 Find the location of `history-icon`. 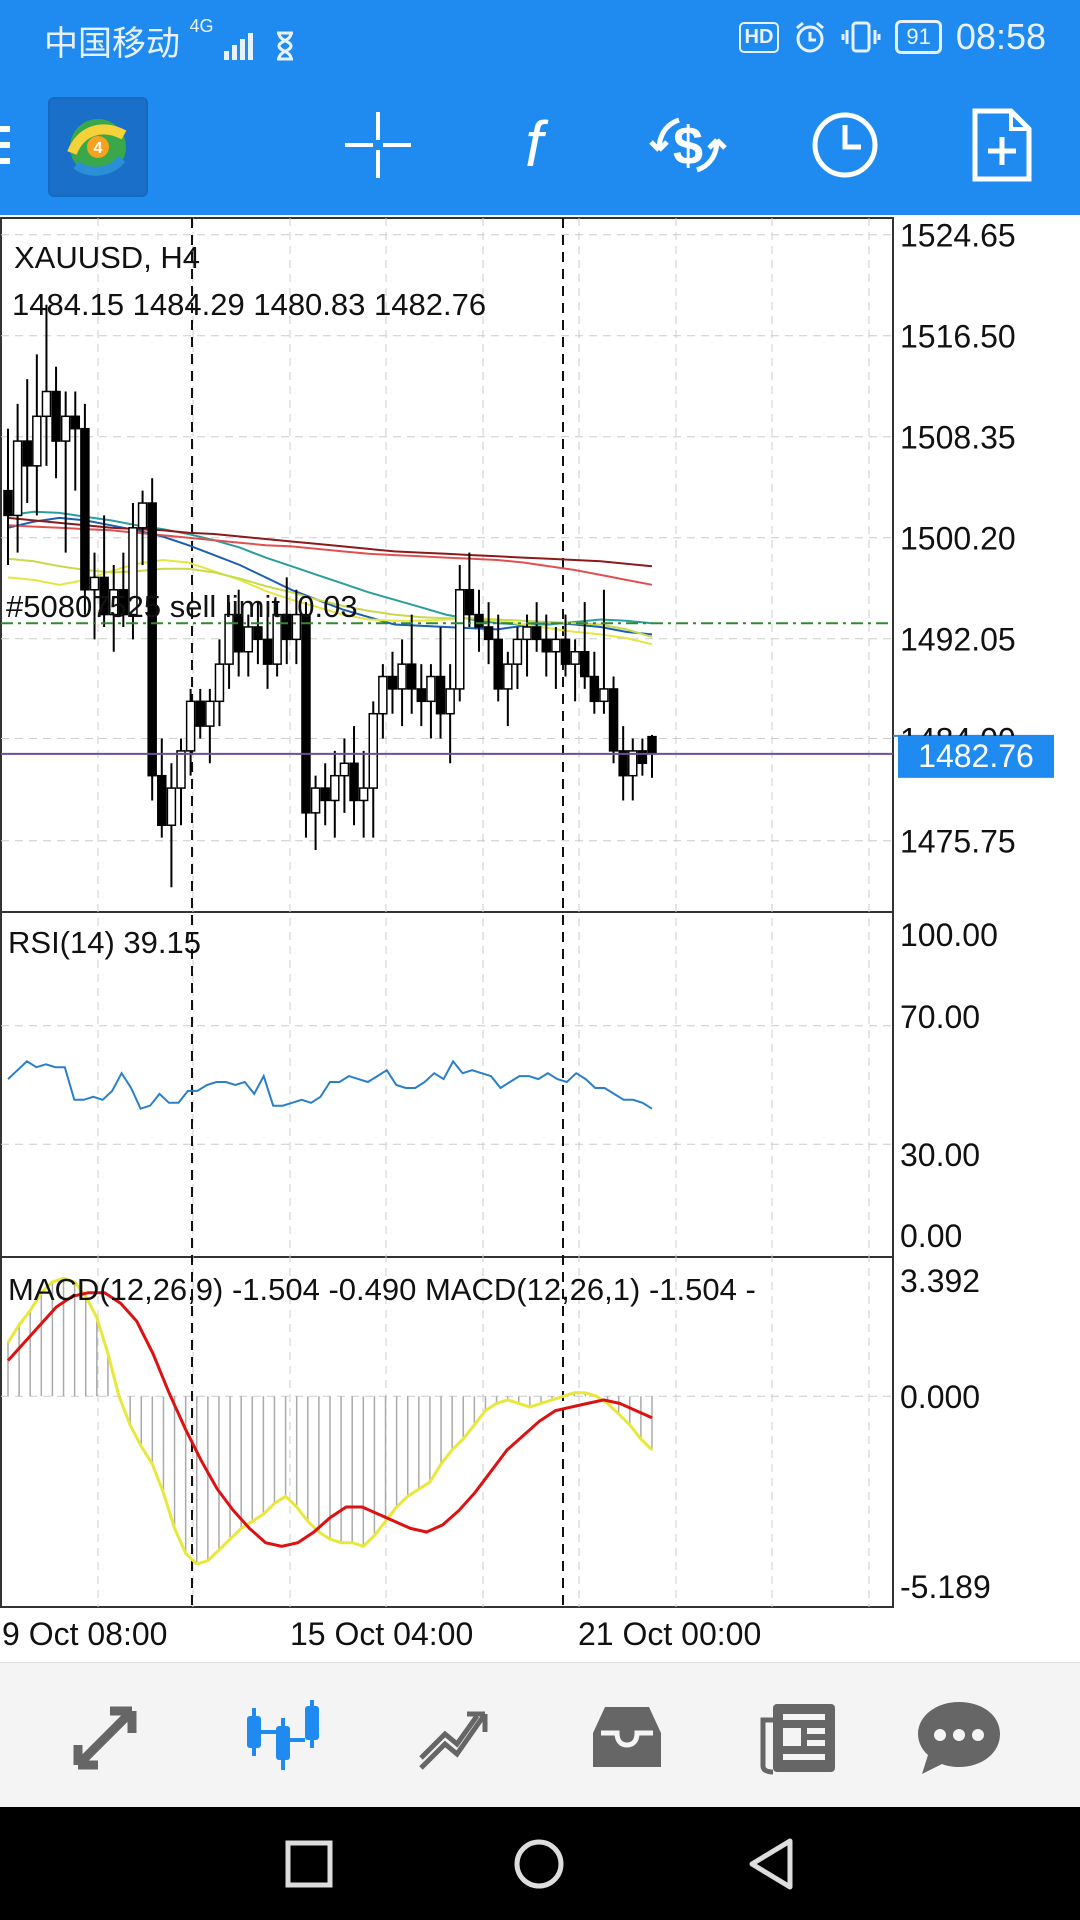

history-icon is located at coordinates (627, 1737).